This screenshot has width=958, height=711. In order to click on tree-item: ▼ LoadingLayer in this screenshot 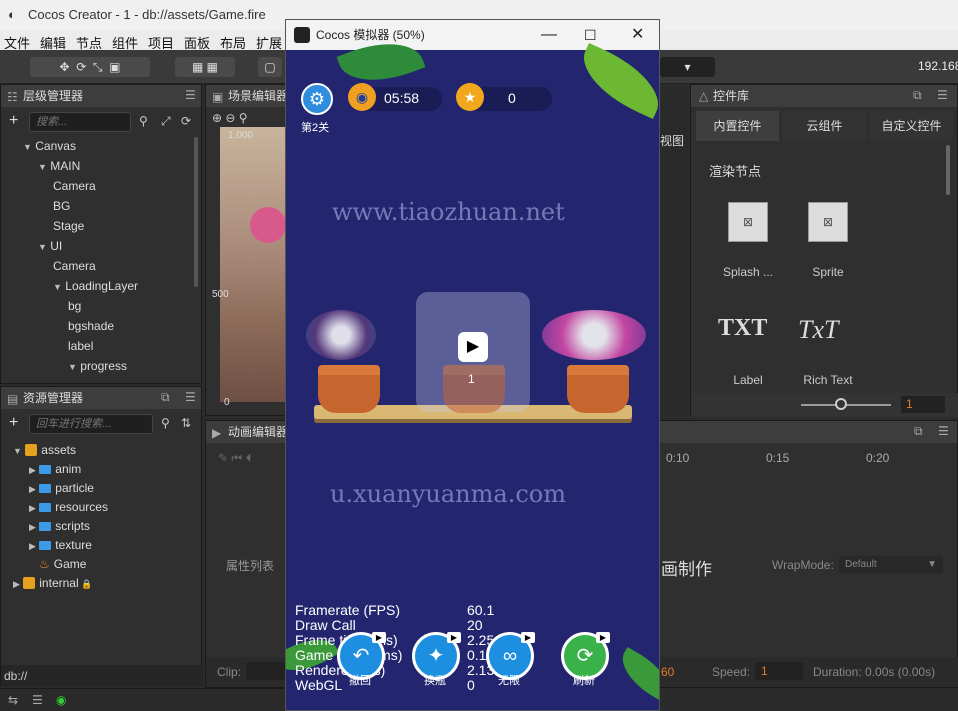, I will do `click(95, 286)`.